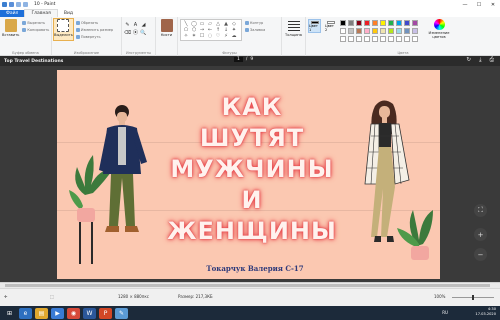 The image size is (500, 320). What do you see at coordinates (24, 22) in the screenshot?
I see `scissors-icon` at bounding box center [24, 22].